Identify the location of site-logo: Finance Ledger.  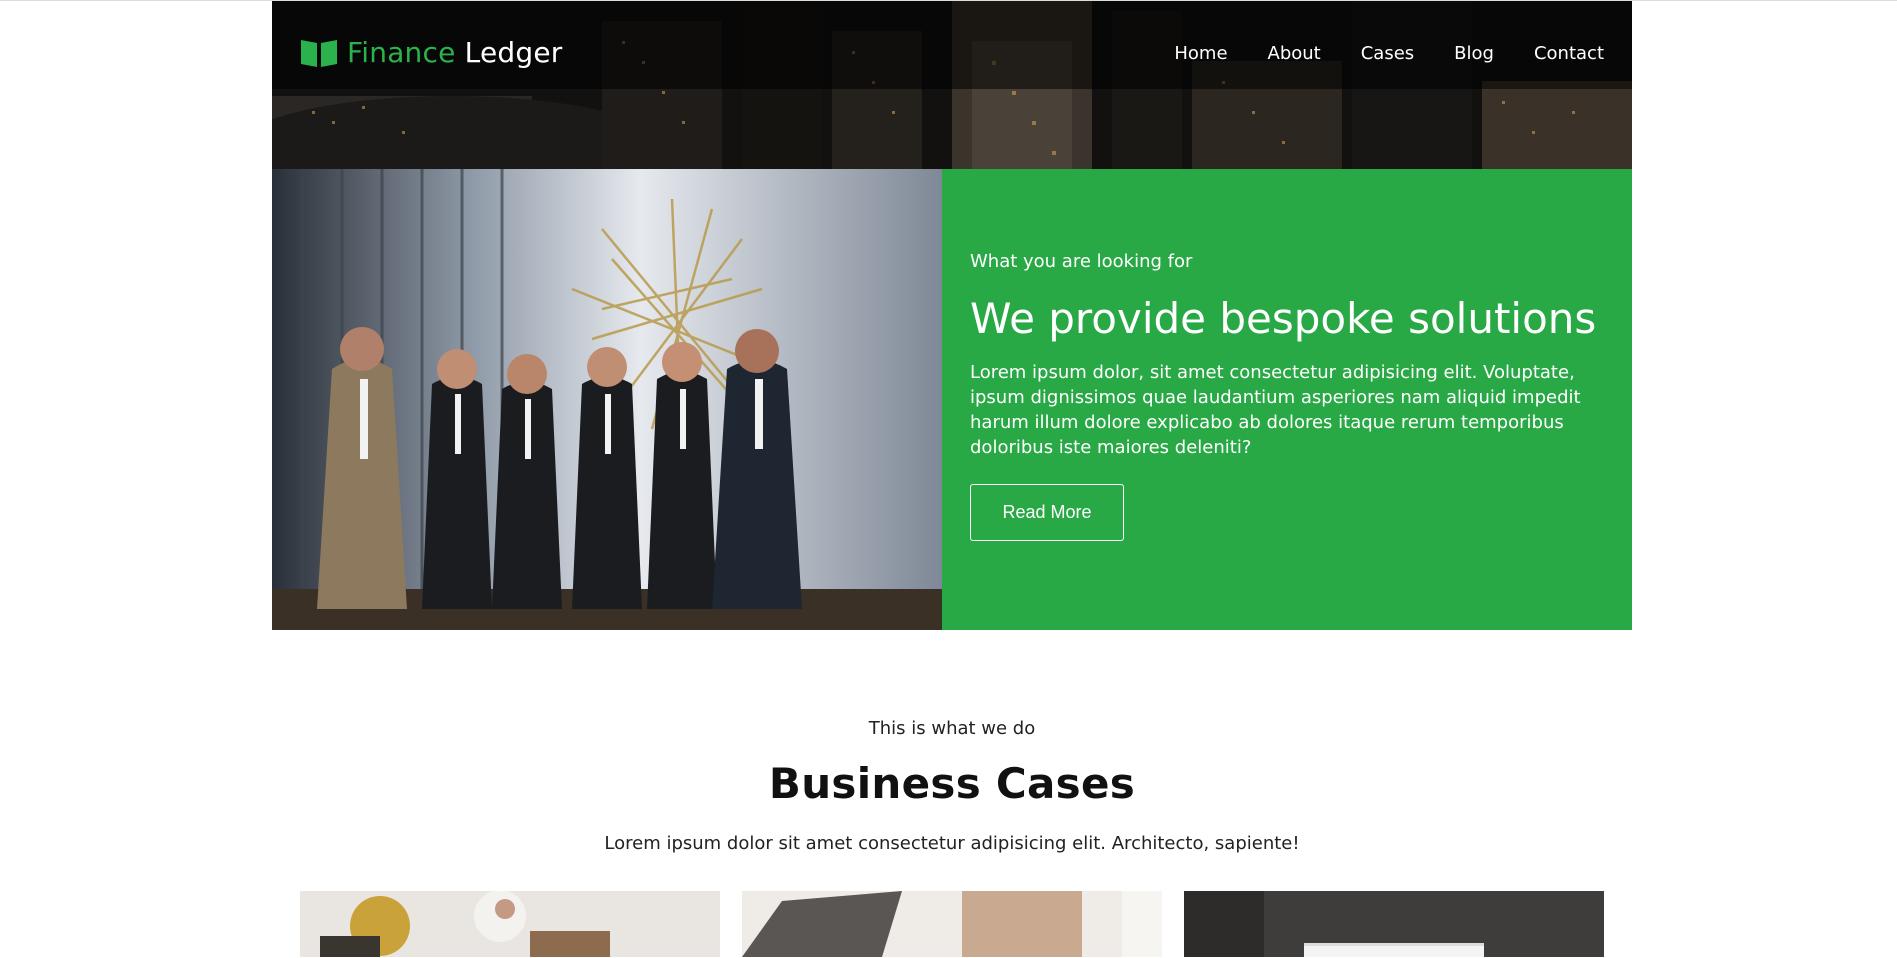
(430, 53).